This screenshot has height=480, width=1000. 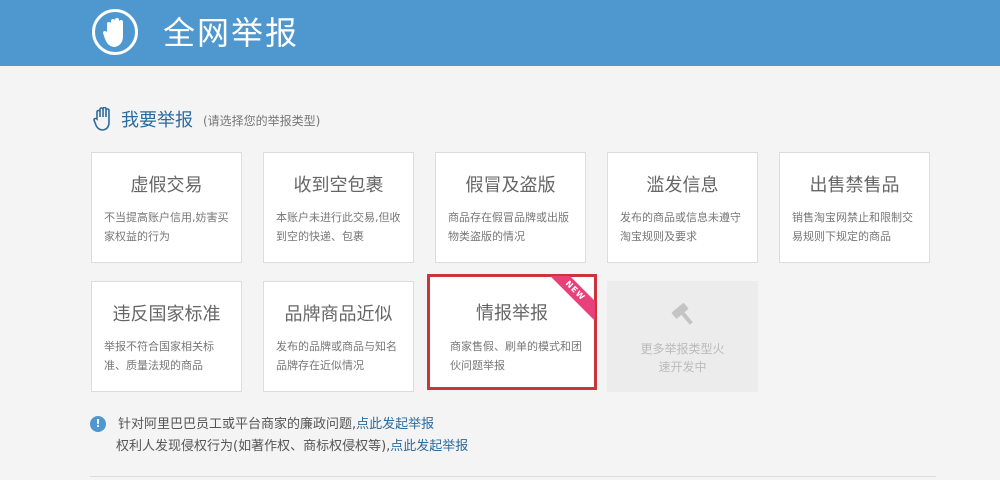 What do you see at coordinates (253, 446) in the screenshot?
I see `notice-text: 权利人发现侵权行为(如著作权、商标权侵权等),` at bounding box center [253, 446].